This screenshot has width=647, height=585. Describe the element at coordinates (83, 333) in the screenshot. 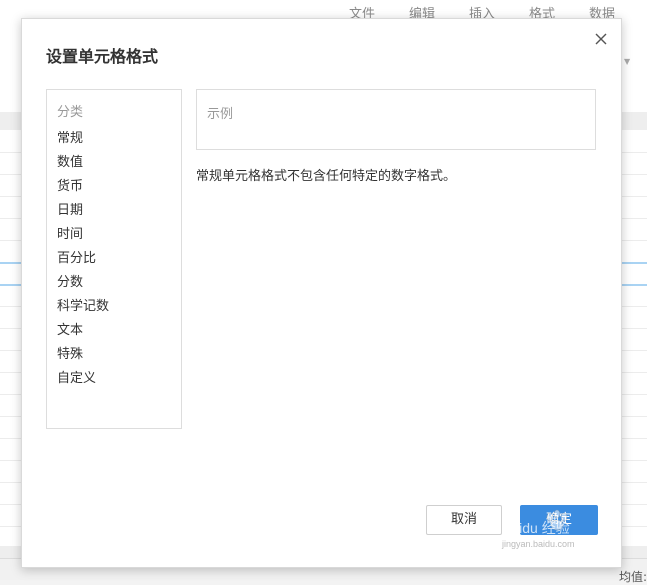

I see `category-item-text: 文本` at that location.